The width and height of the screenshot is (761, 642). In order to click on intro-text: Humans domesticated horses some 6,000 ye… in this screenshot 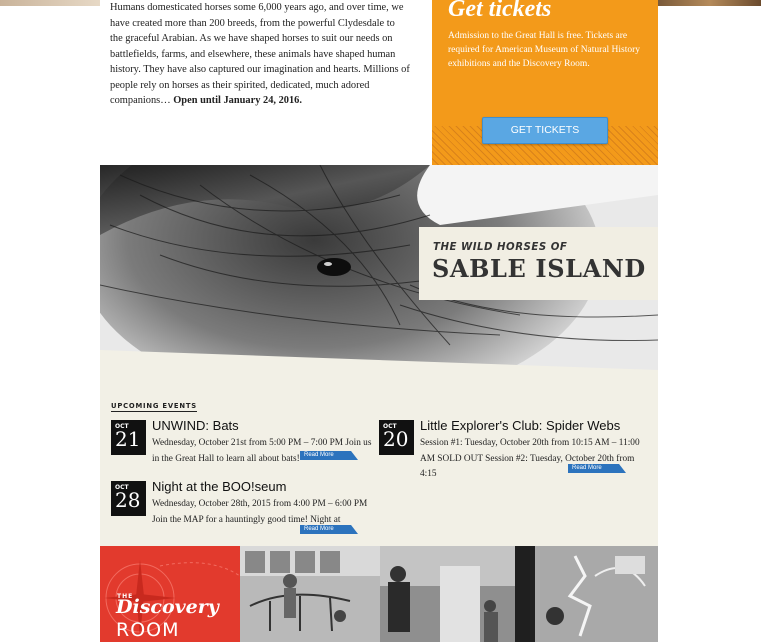, I will do `click(260, 54)`.